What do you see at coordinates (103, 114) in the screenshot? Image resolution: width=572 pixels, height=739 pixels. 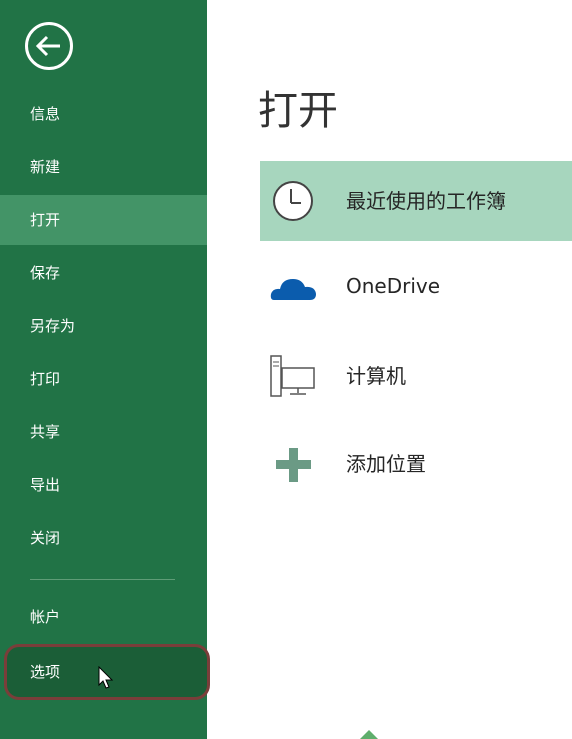 I see `nav-item-info: 信息` at bounding box center [103, 114].